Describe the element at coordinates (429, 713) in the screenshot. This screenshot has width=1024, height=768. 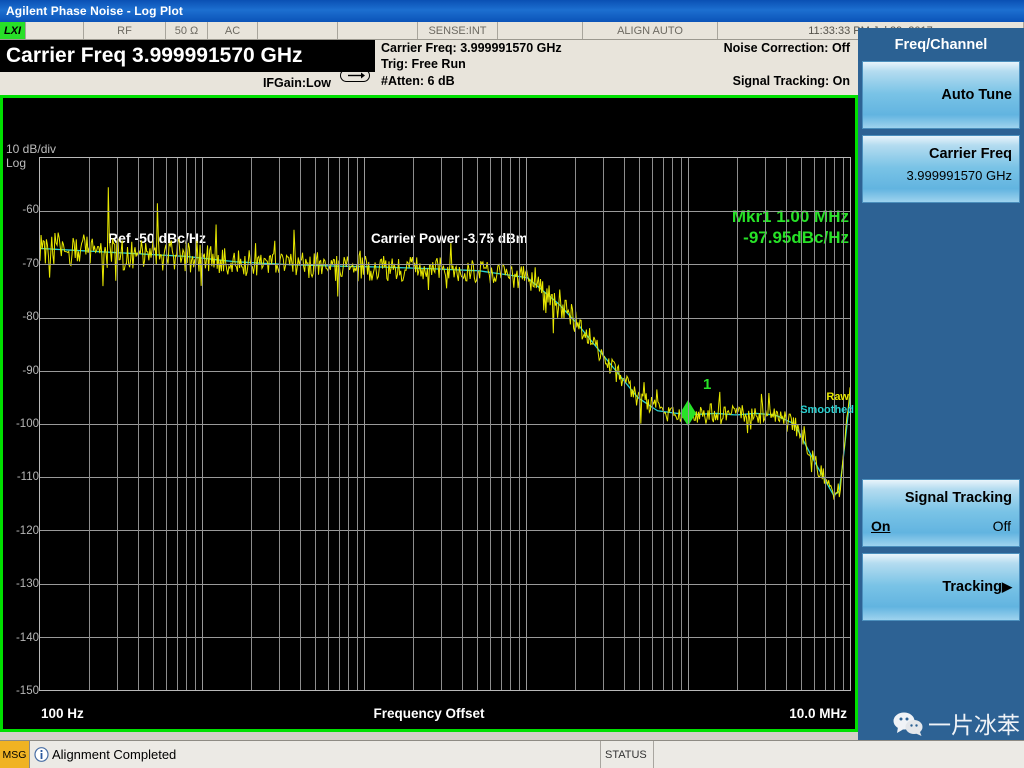
I see `x-axis-title: Frequency Offset` at that location.